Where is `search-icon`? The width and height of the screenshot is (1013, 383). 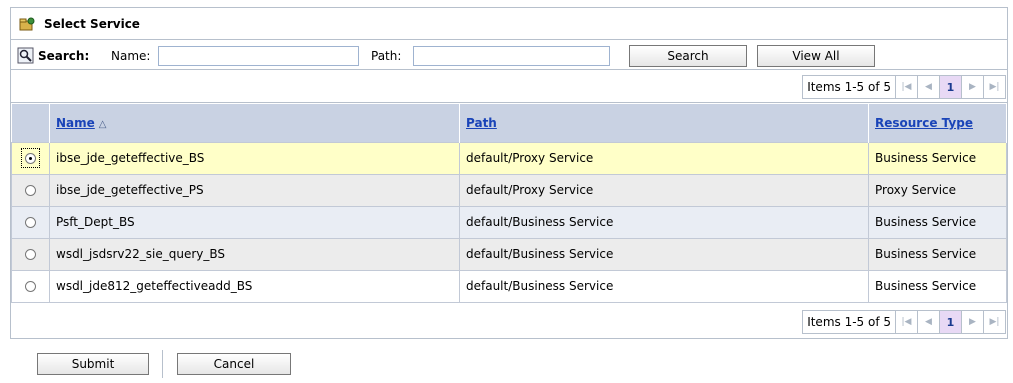
search-icon is located at coordinates (25, 55).